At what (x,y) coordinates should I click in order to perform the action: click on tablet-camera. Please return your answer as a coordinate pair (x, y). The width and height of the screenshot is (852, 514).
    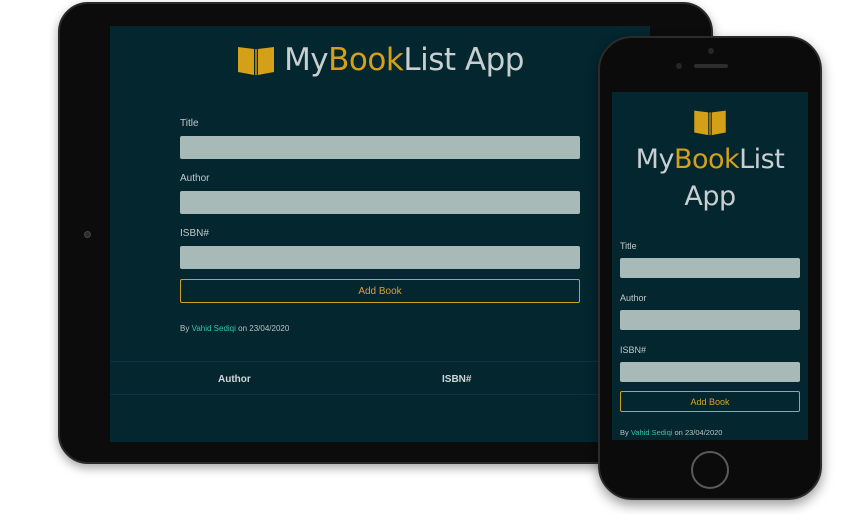
    Looking at the image, I should click on (87, 234).